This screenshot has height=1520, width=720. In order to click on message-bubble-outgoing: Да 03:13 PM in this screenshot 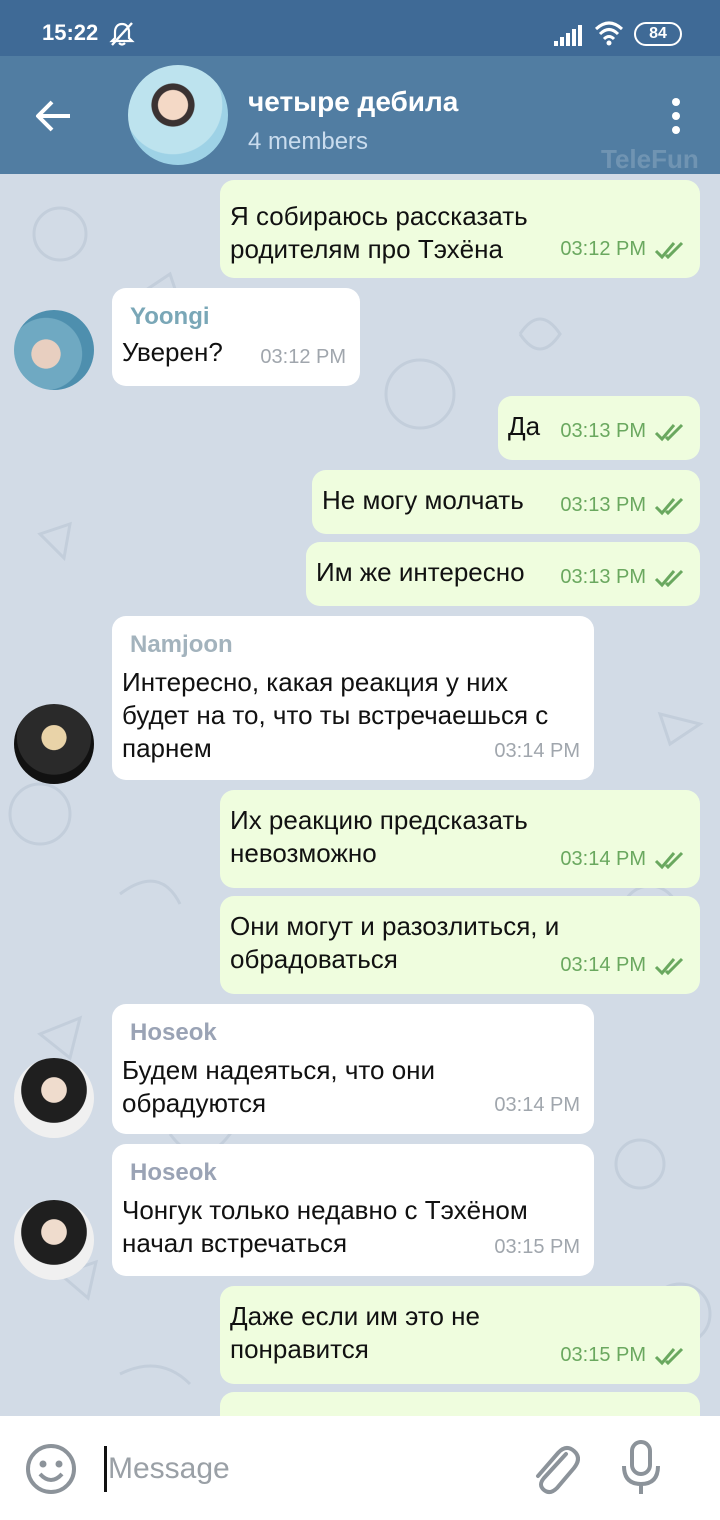, I will do `click(599, 428)`.